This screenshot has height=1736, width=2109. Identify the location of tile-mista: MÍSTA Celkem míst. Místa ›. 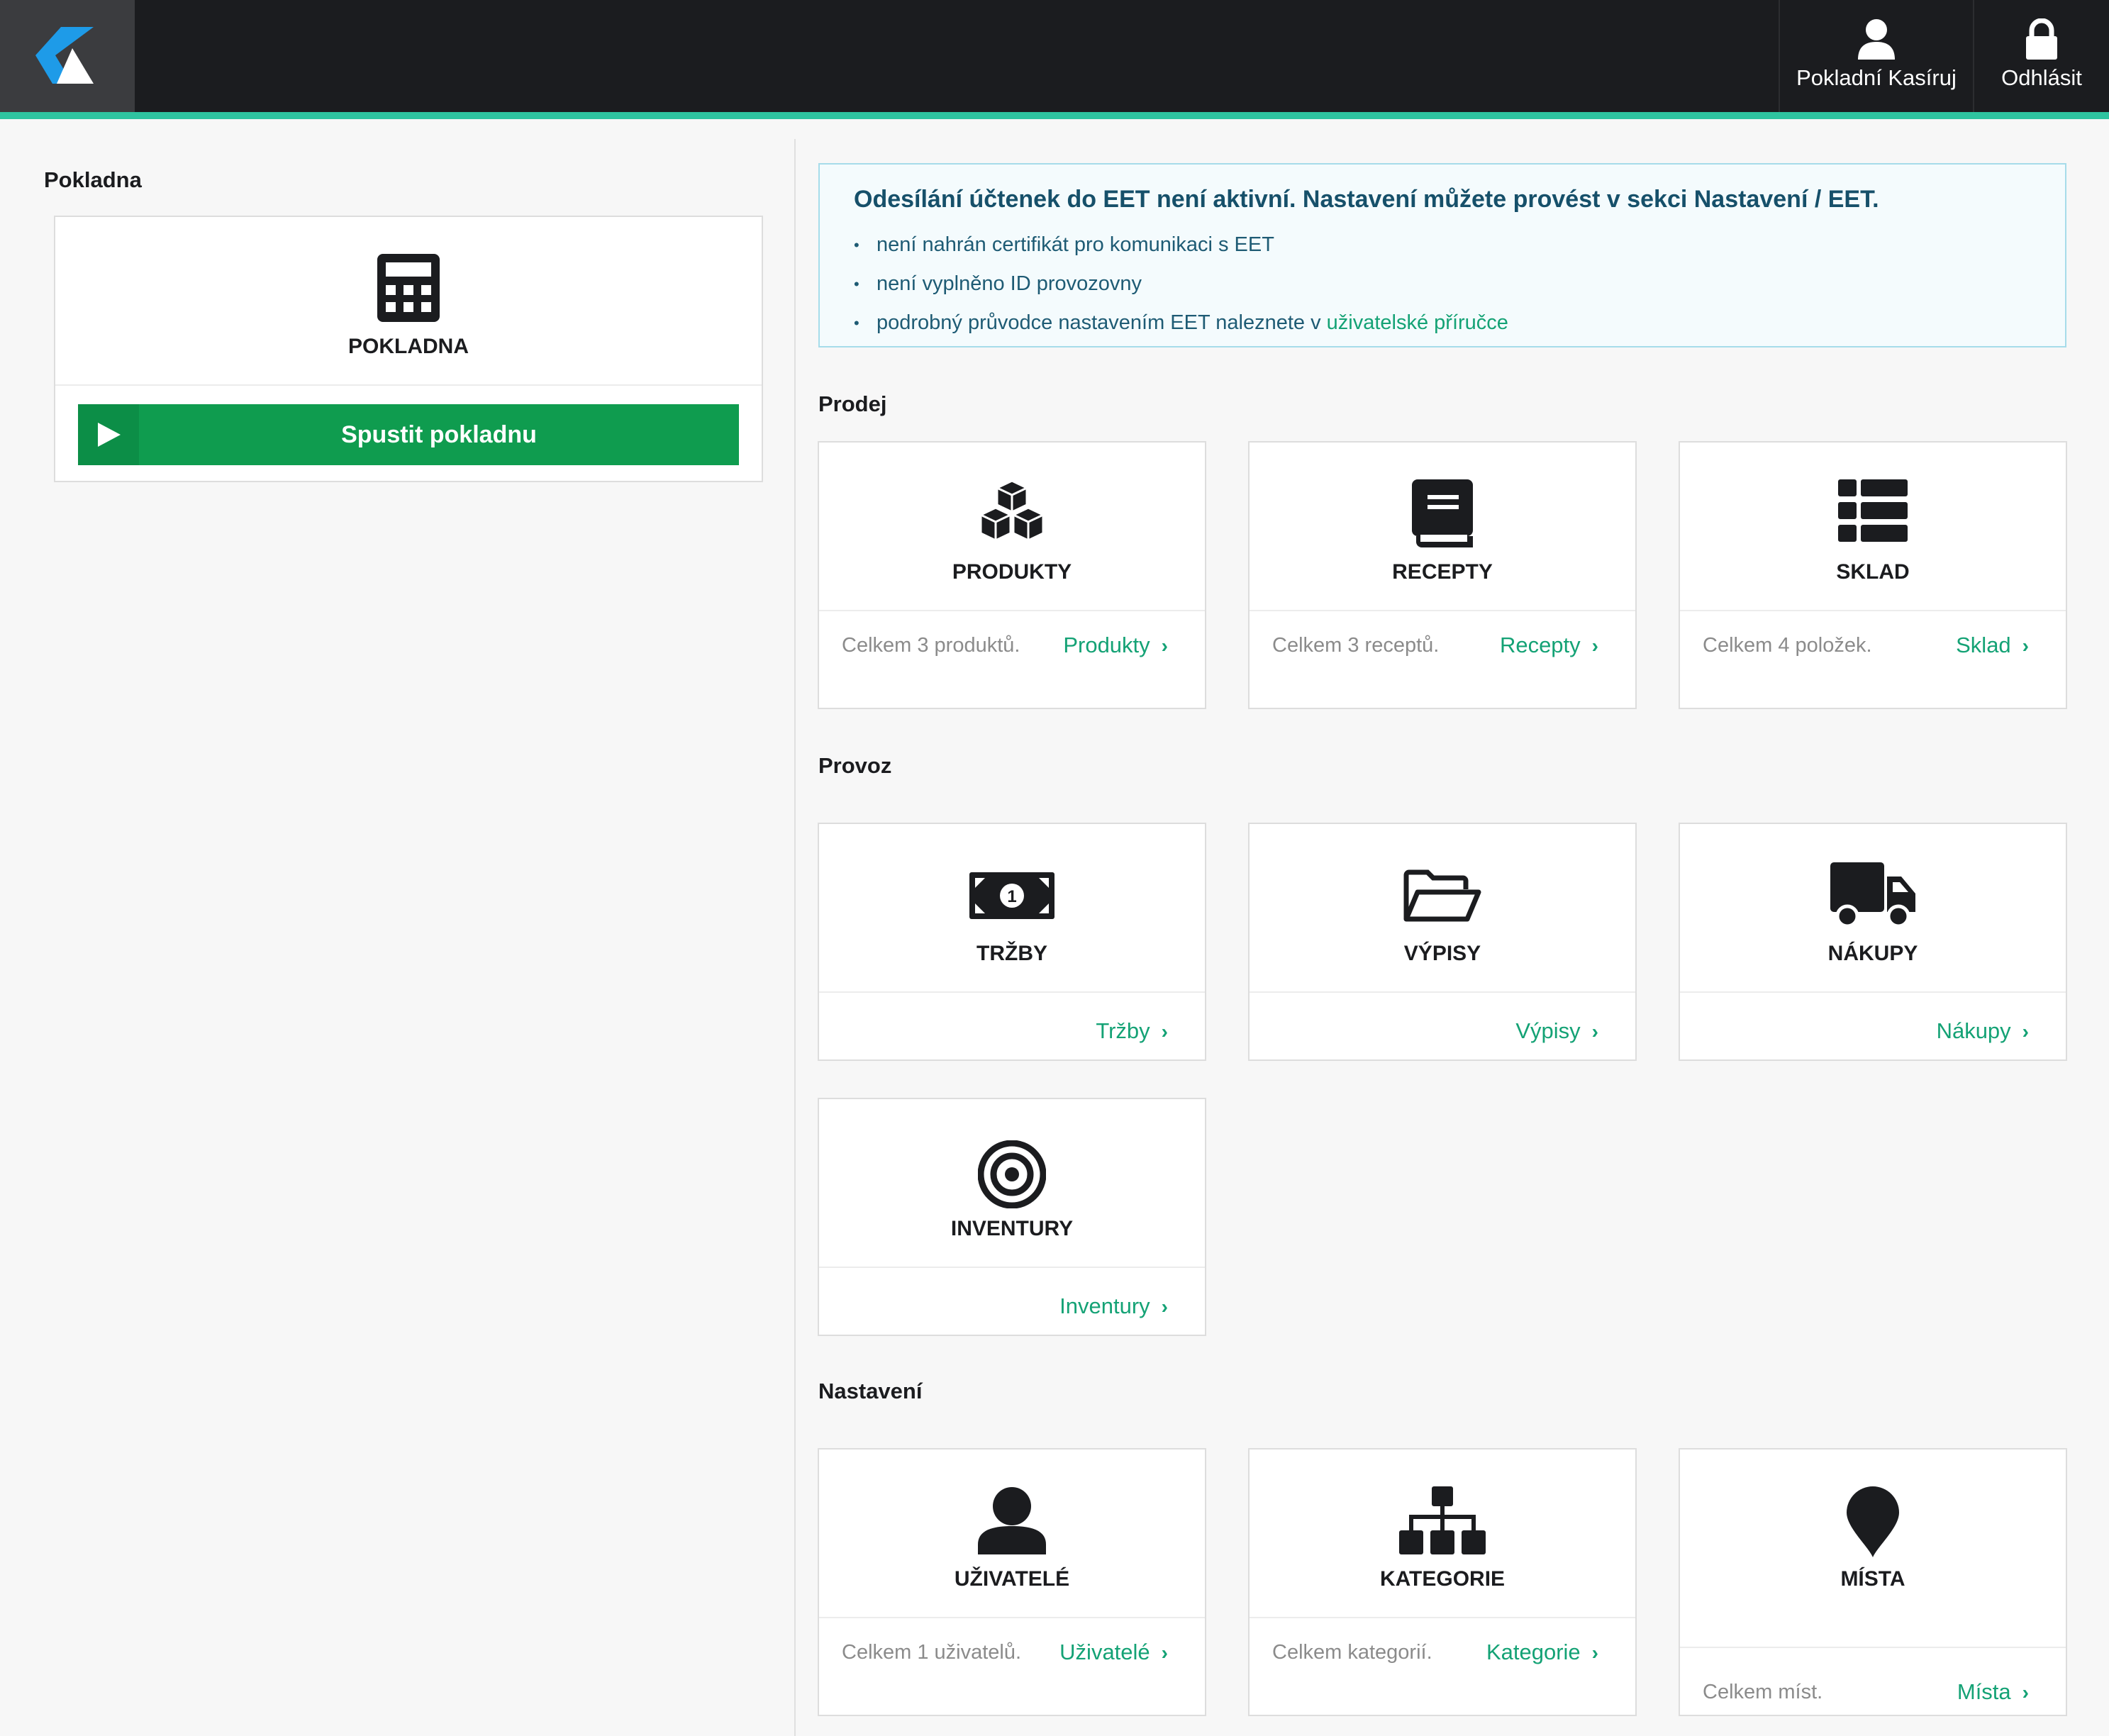
(1873, 1582).